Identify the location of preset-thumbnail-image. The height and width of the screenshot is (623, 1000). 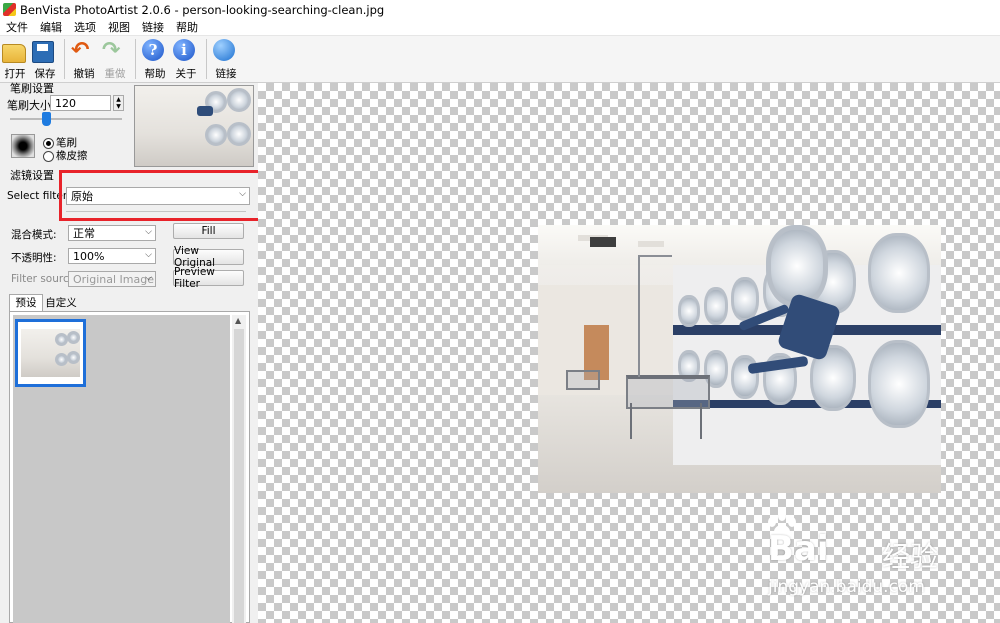
(50, 353).